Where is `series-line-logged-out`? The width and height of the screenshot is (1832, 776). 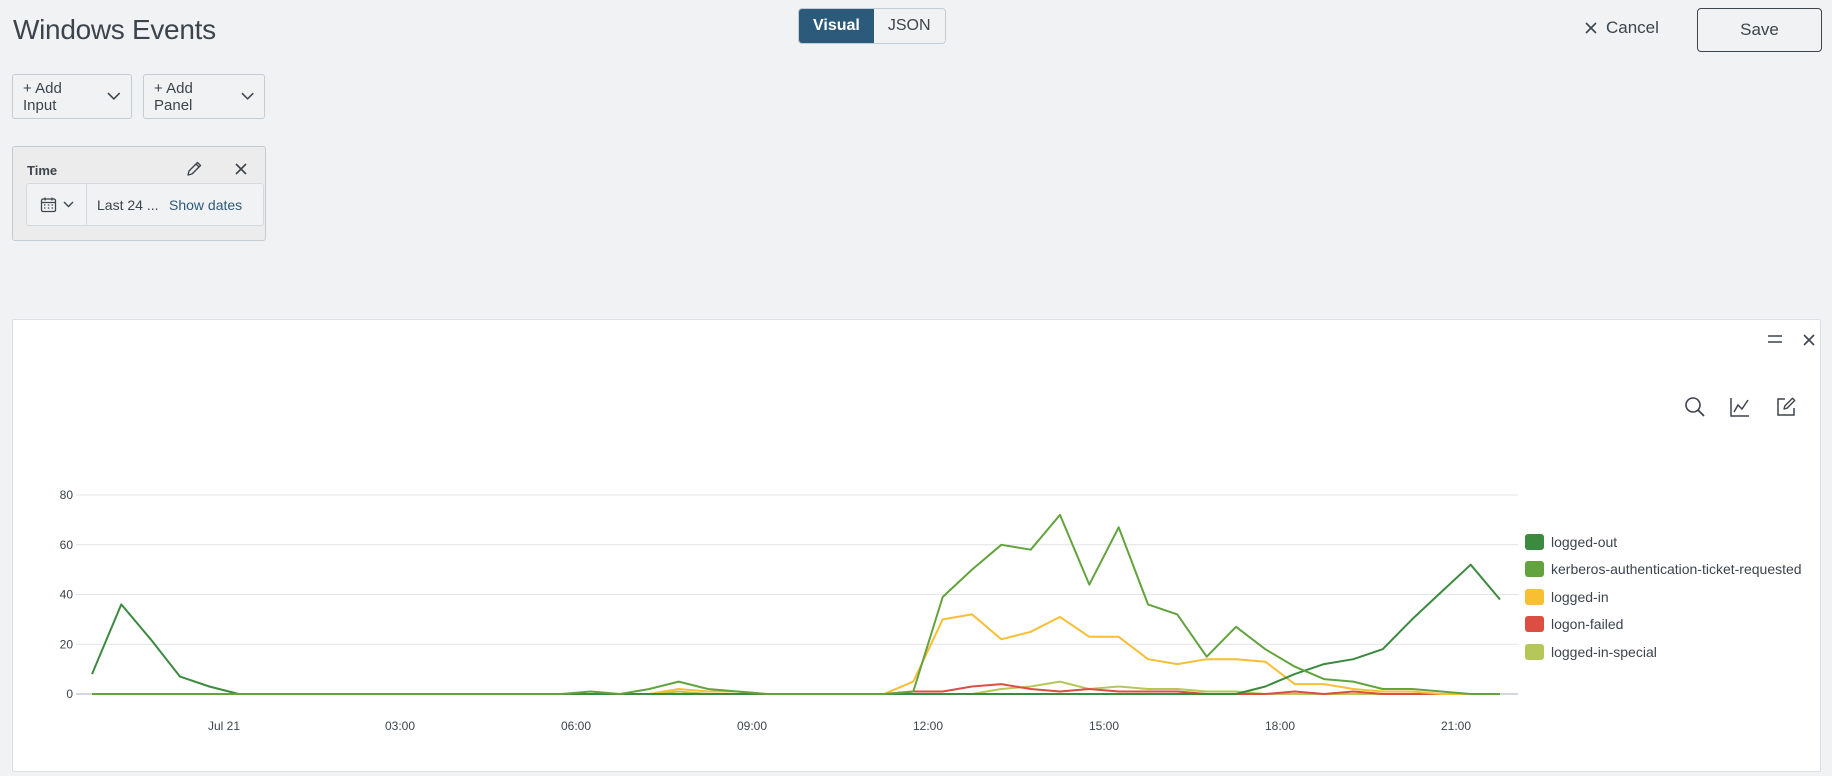
series-line-logged-out is located at coordinates (796, 629).